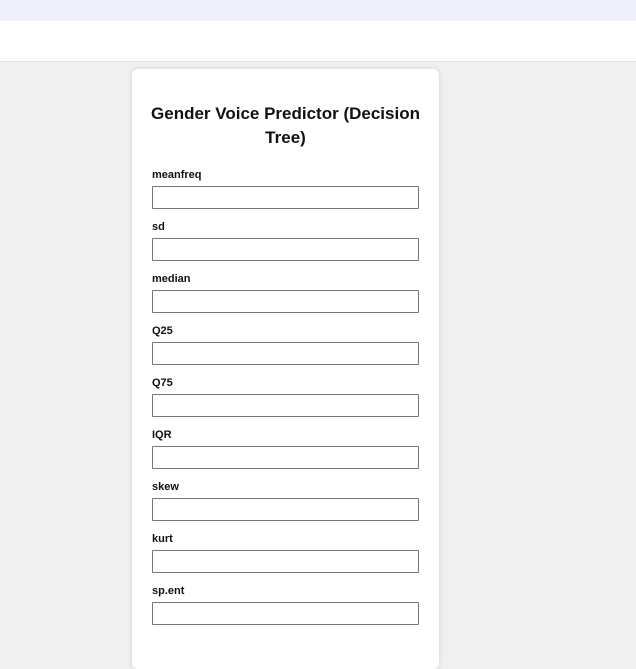 The height and width of the screenshot is (669, 636). I want to click on sp-ent-input, so click(285, 613).